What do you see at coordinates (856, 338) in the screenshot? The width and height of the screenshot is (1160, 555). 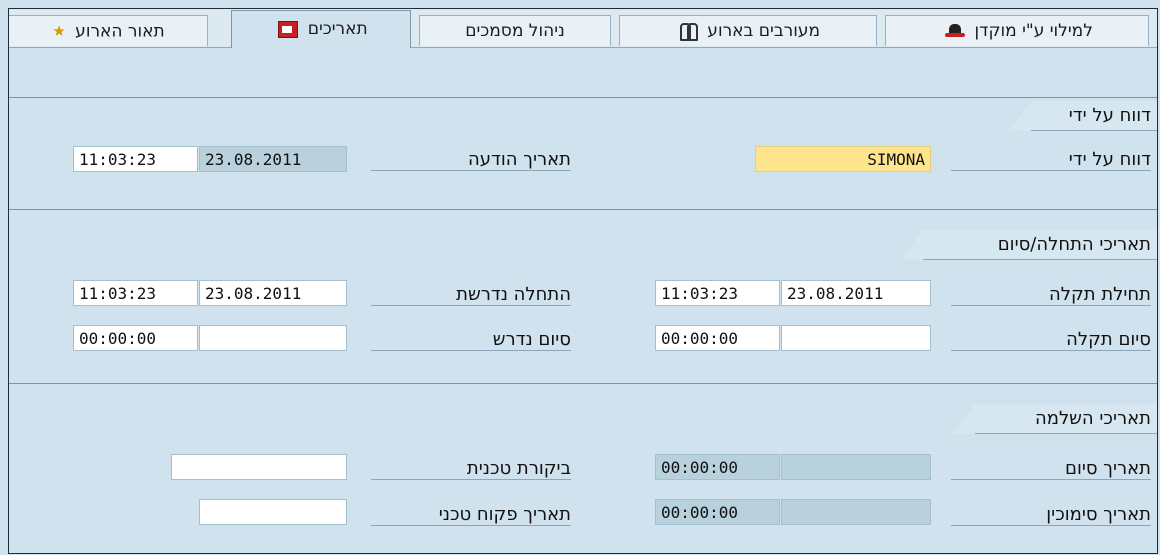 I see `fault-end-date-field` at bounding box center [856, 338].